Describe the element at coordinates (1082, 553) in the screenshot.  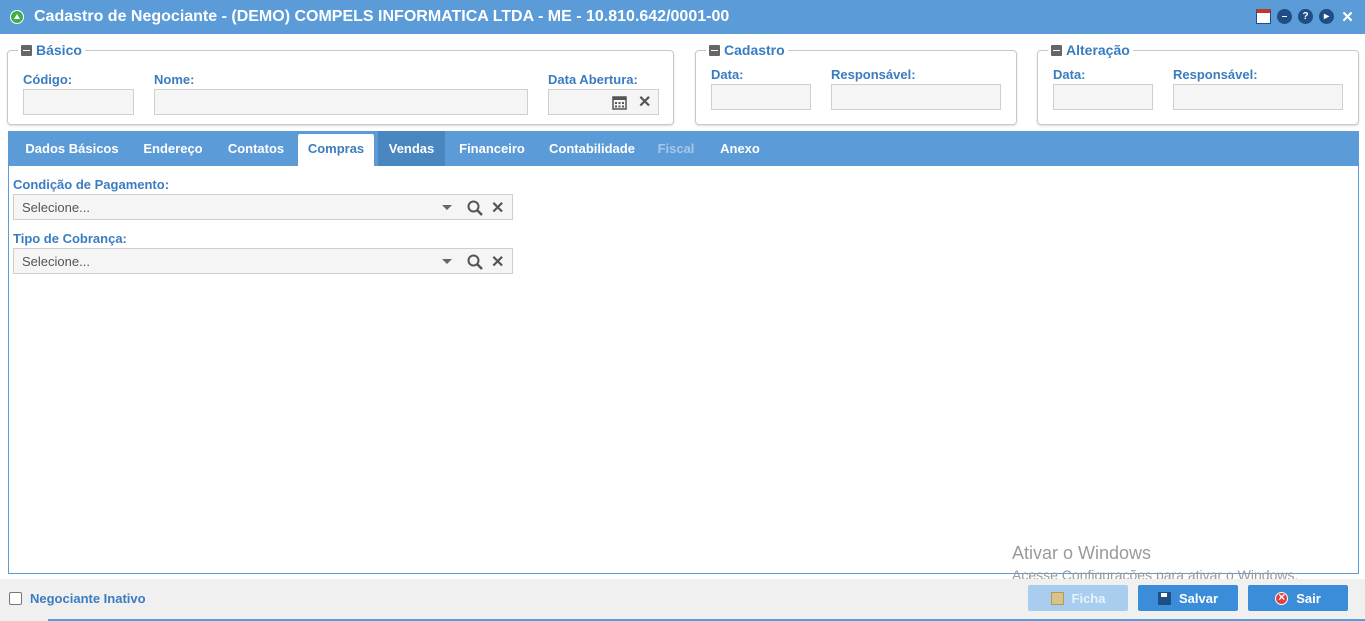
I see `windows-watermark-title: Ativar o Windows` at that location.